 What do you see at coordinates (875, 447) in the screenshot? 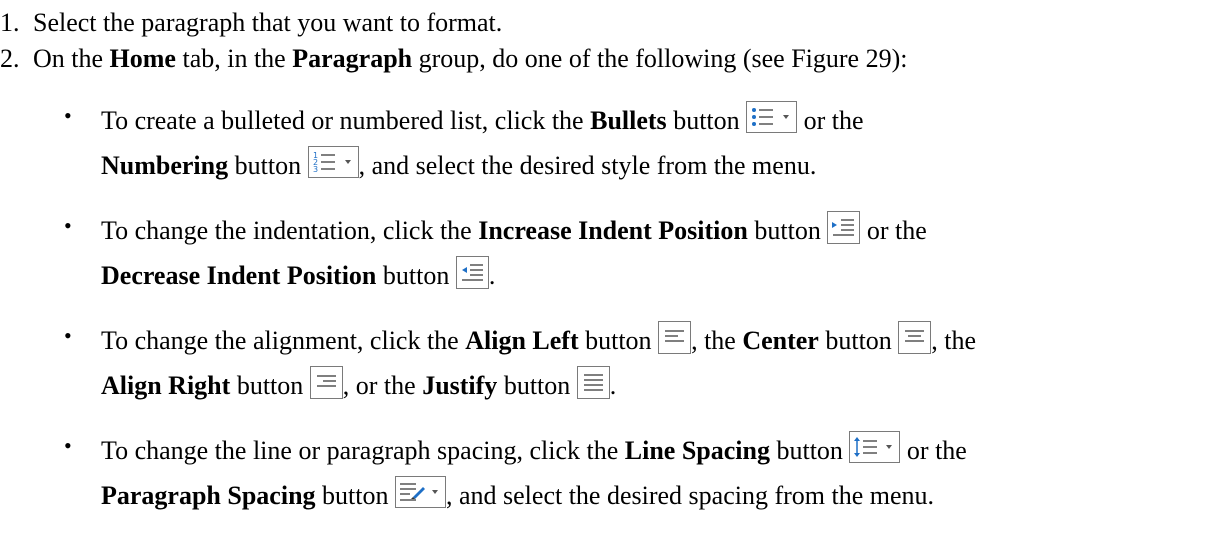
I see `line-spacing-icon` at bounding box center [875, 447].